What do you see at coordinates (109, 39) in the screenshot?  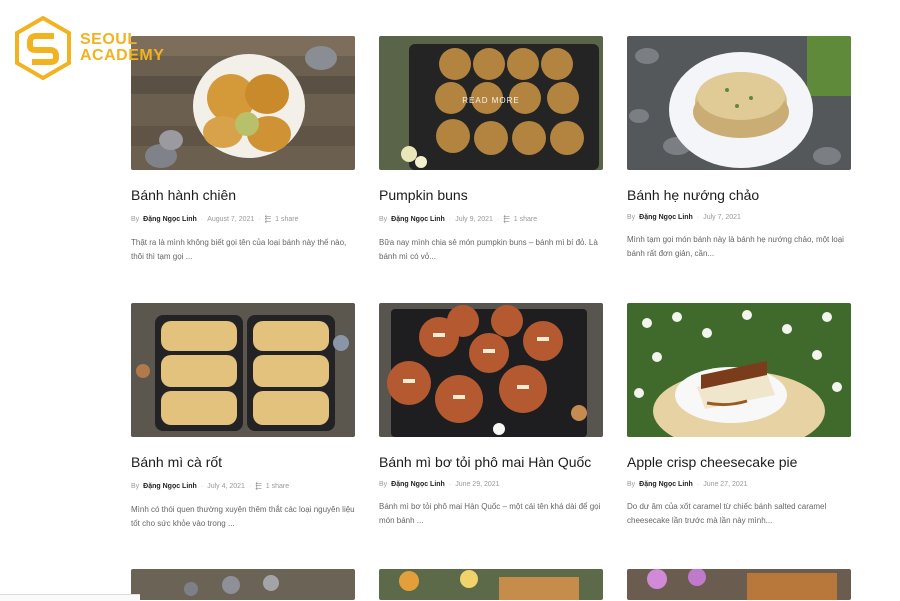 I see `brand-line-1: SEOUL` at bounding box center [109, 39].